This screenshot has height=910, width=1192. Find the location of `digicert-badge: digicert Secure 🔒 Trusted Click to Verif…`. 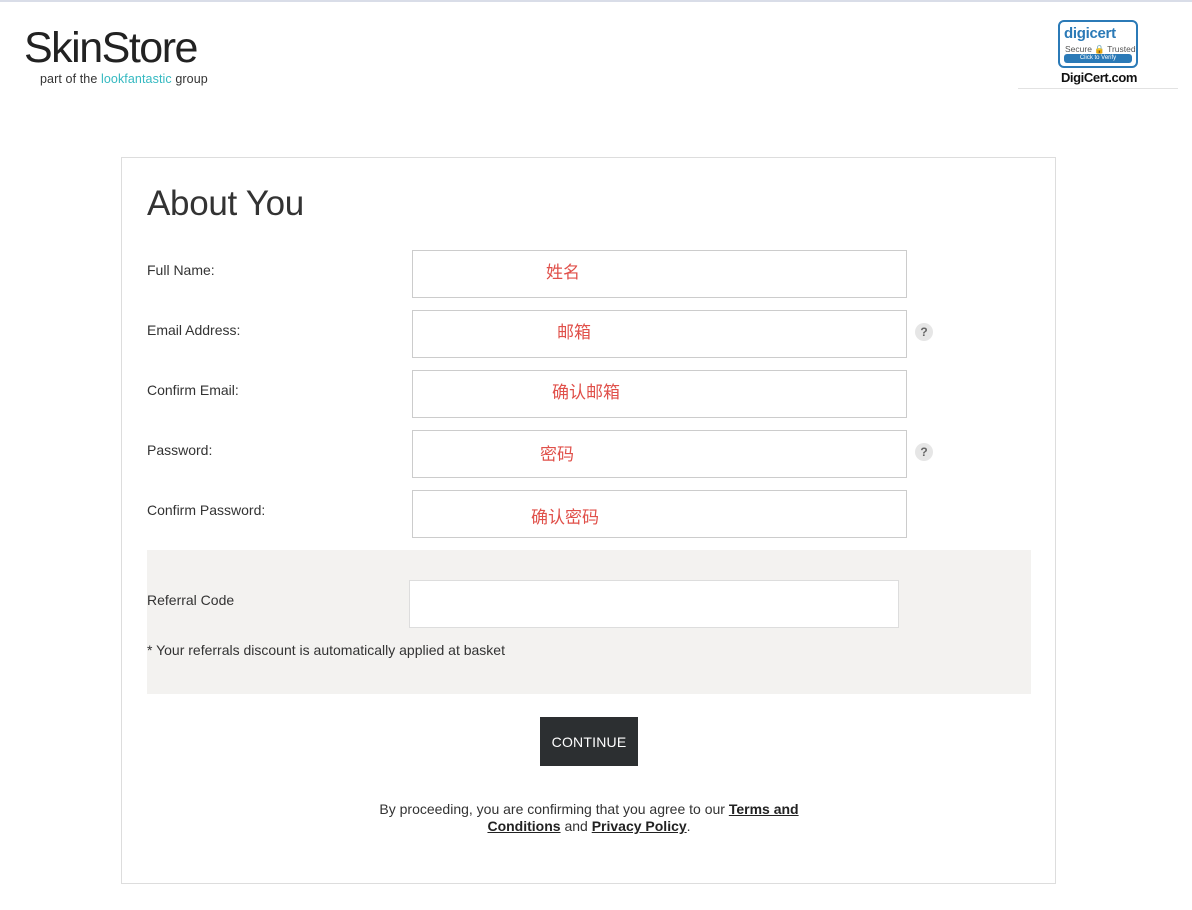

digicert-badge: digicert Secure 🔒 Trusted Click to Verif… is located at coordinates (1098, 44).